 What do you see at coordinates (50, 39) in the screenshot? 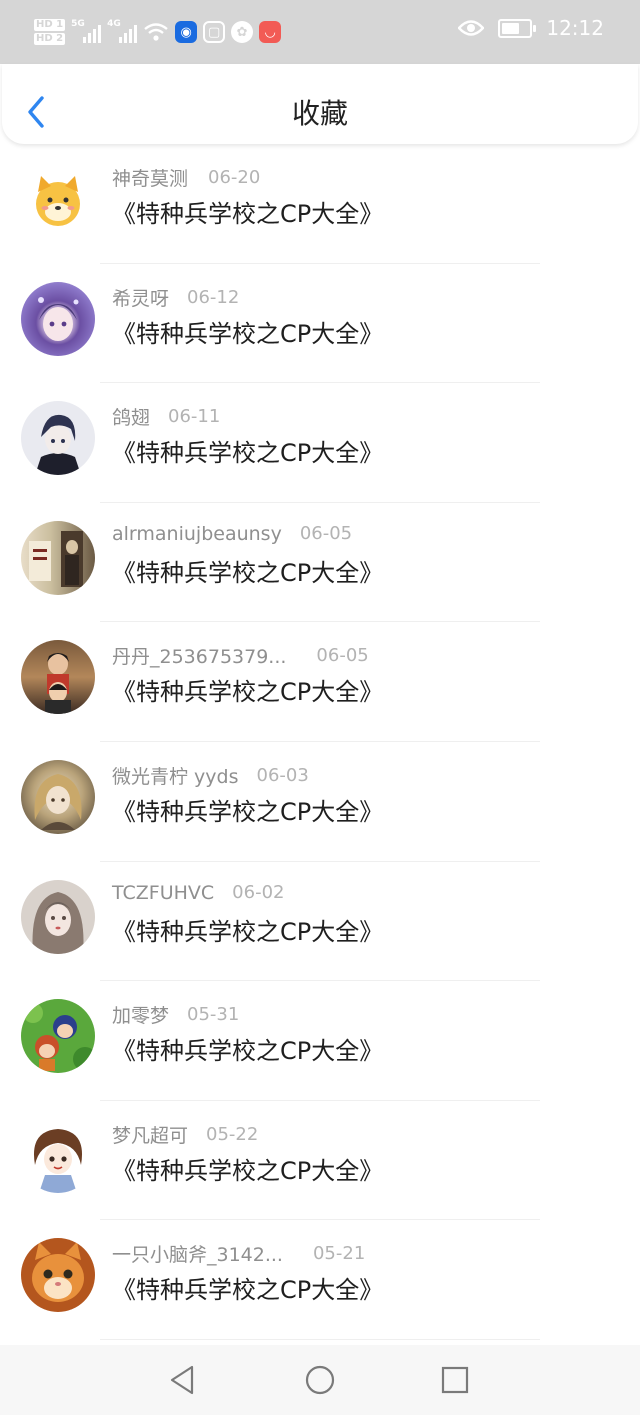
I see `sim2-label: HD 2` at bounding box center [50, 39].